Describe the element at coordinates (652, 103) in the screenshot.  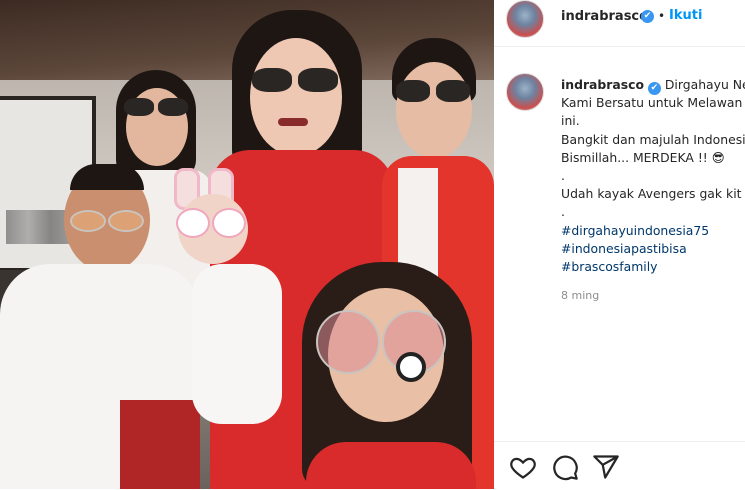
I see `caption-line: Kami Bersatu untuk Melawan` at that location.